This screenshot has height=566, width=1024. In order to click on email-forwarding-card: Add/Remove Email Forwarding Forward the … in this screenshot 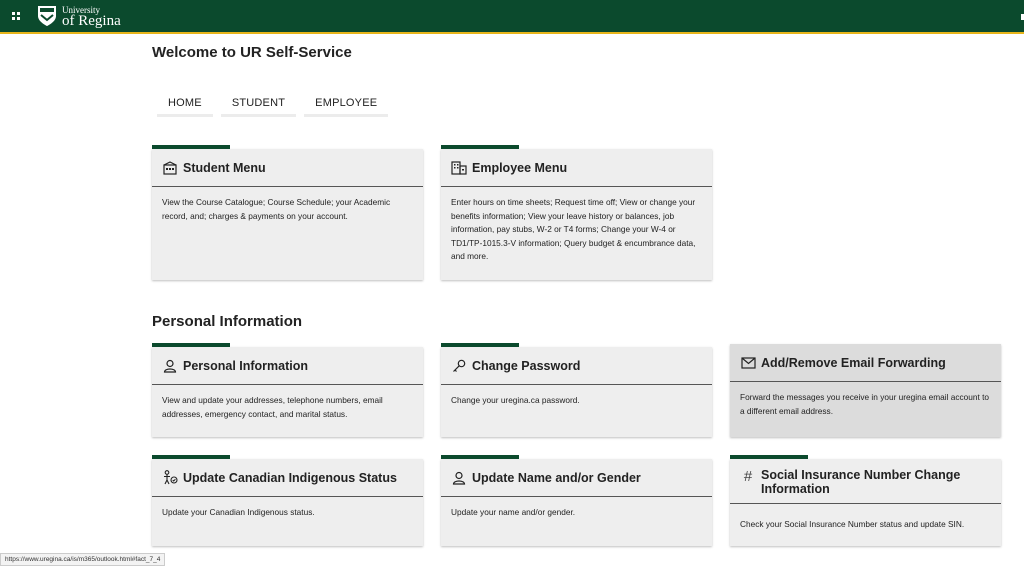, I will do `click(865, 390)`.